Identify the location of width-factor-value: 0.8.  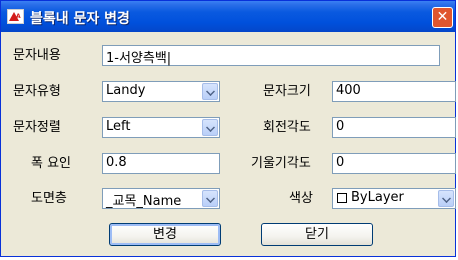
(116, 162).